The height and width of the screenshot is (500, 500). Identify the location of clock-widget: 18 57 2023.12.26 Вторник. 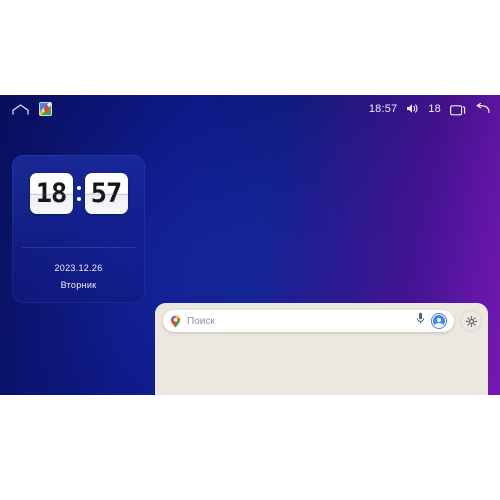
(78, 229).